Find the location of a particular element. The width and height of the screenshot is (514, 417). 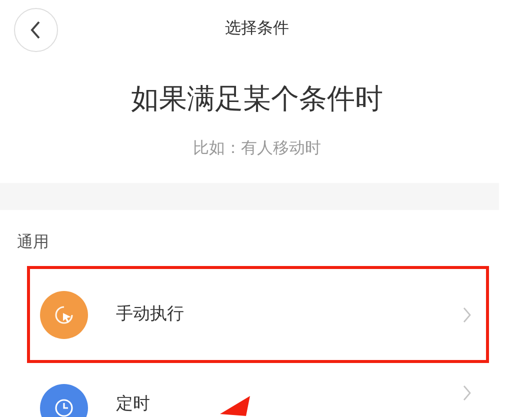

section-title: 通用 is located at coordinates (33, 242).